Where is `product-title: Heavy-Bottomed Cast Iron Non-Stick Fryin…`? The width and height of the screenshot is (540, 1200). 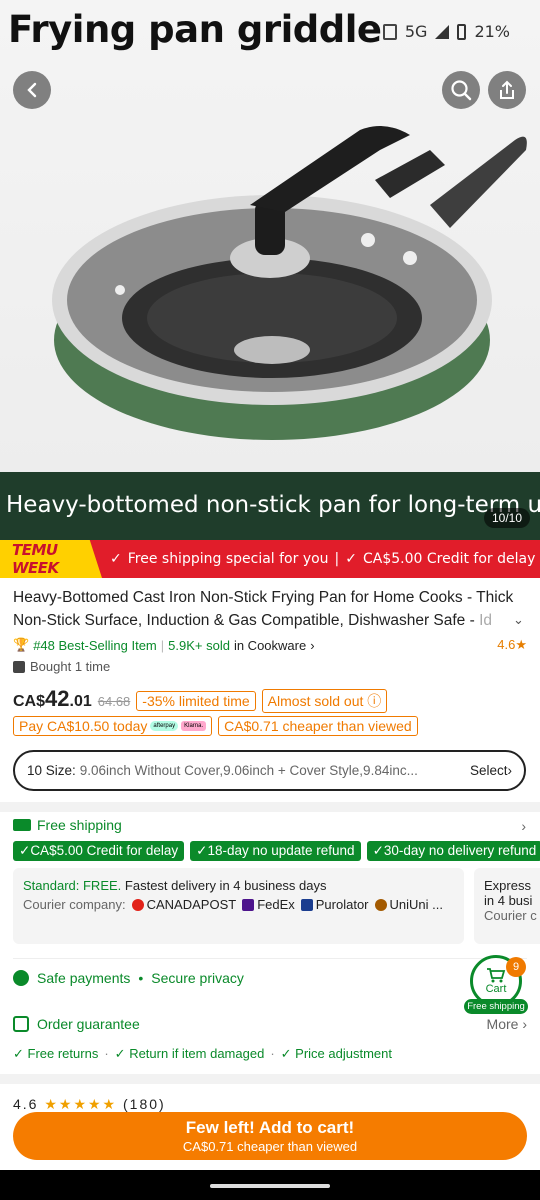
product-title: Heavy-Bottomed Cast Iron Non-Stick Fryin… is located at coordinates (265, 609).